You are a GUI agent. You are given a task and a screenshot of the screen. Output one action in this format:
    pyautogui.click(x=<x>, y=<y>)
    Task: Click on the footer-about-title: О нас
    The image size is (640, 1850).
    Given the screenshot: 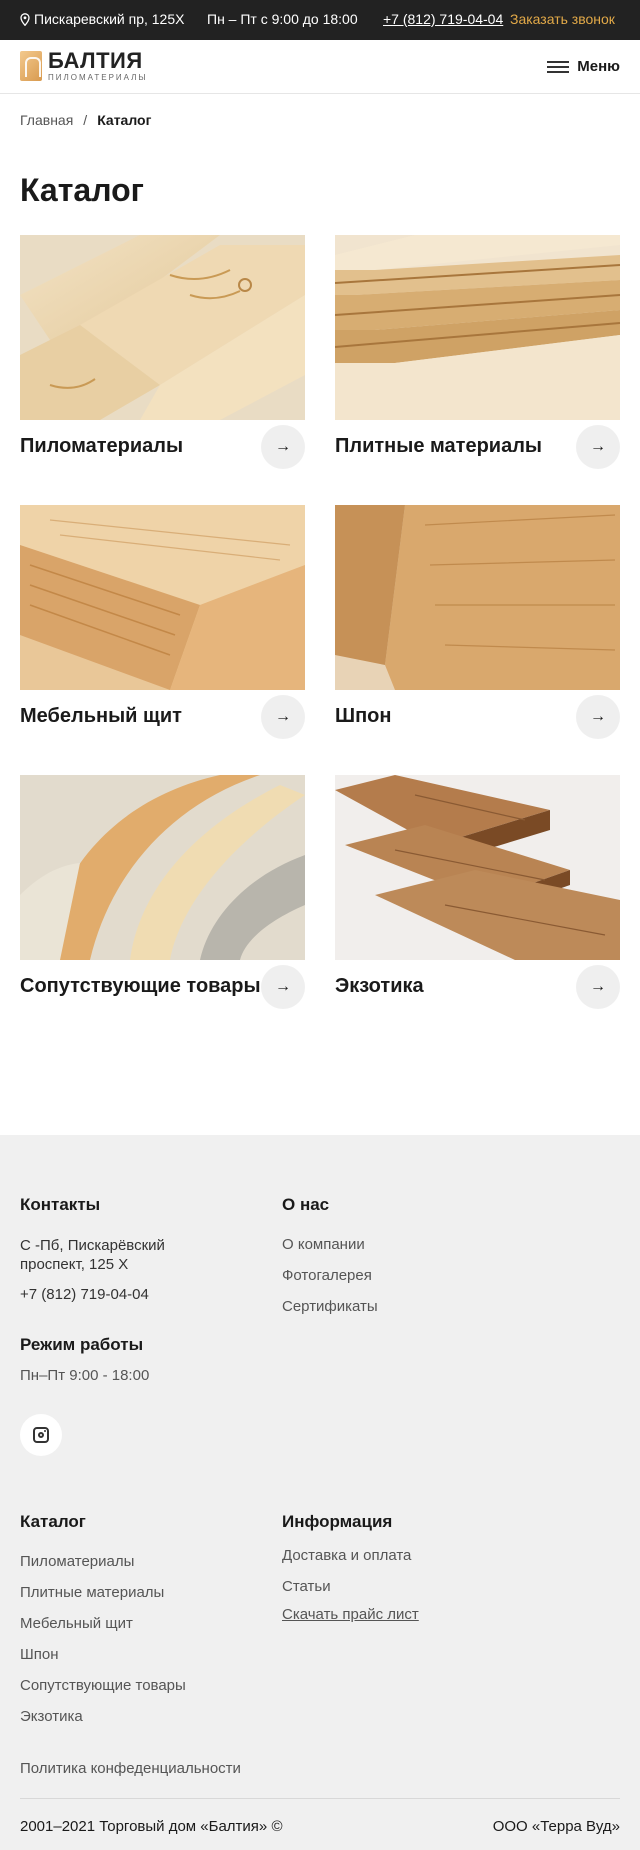 What is the action you would take?
    pyautogui.click(x=306, y=1204)
    